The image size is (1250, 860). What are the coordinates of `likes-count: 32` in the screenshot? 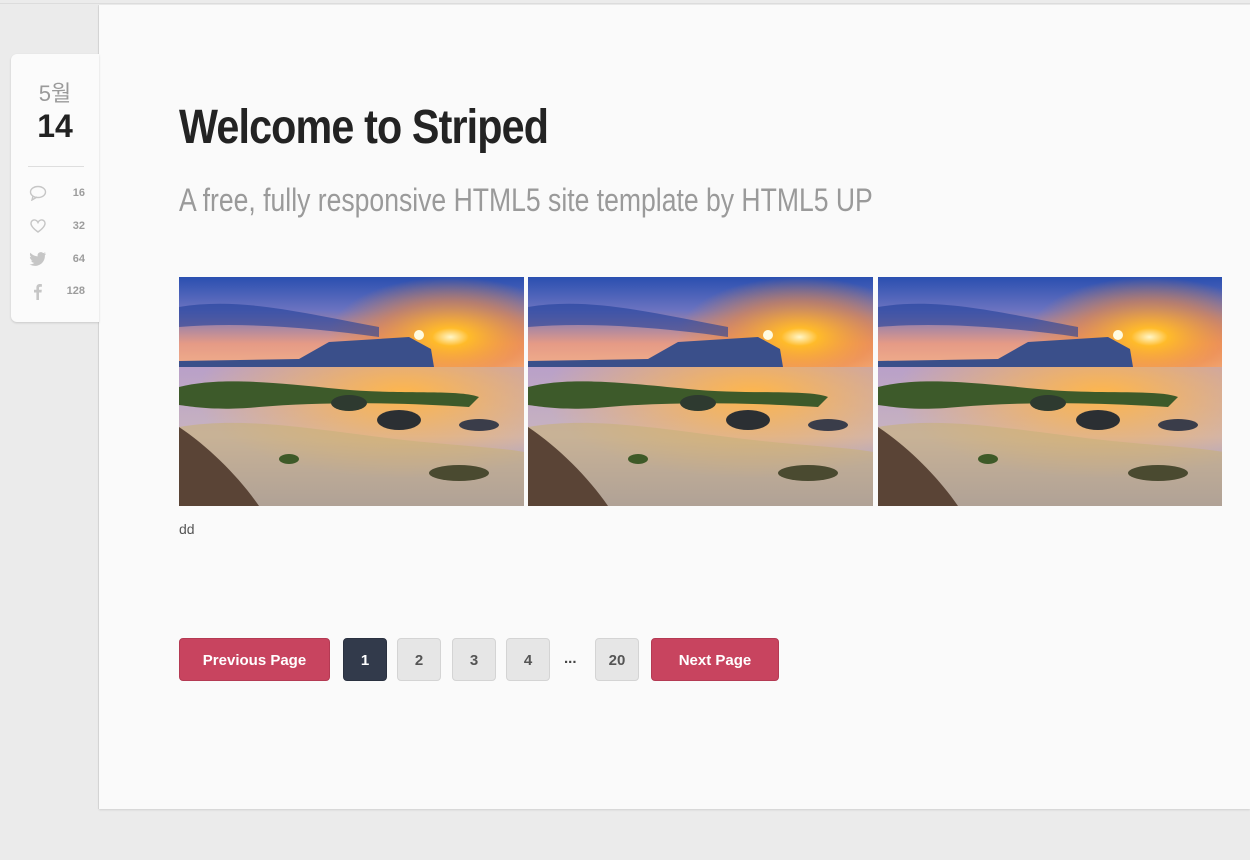 It's located at (78, 226).